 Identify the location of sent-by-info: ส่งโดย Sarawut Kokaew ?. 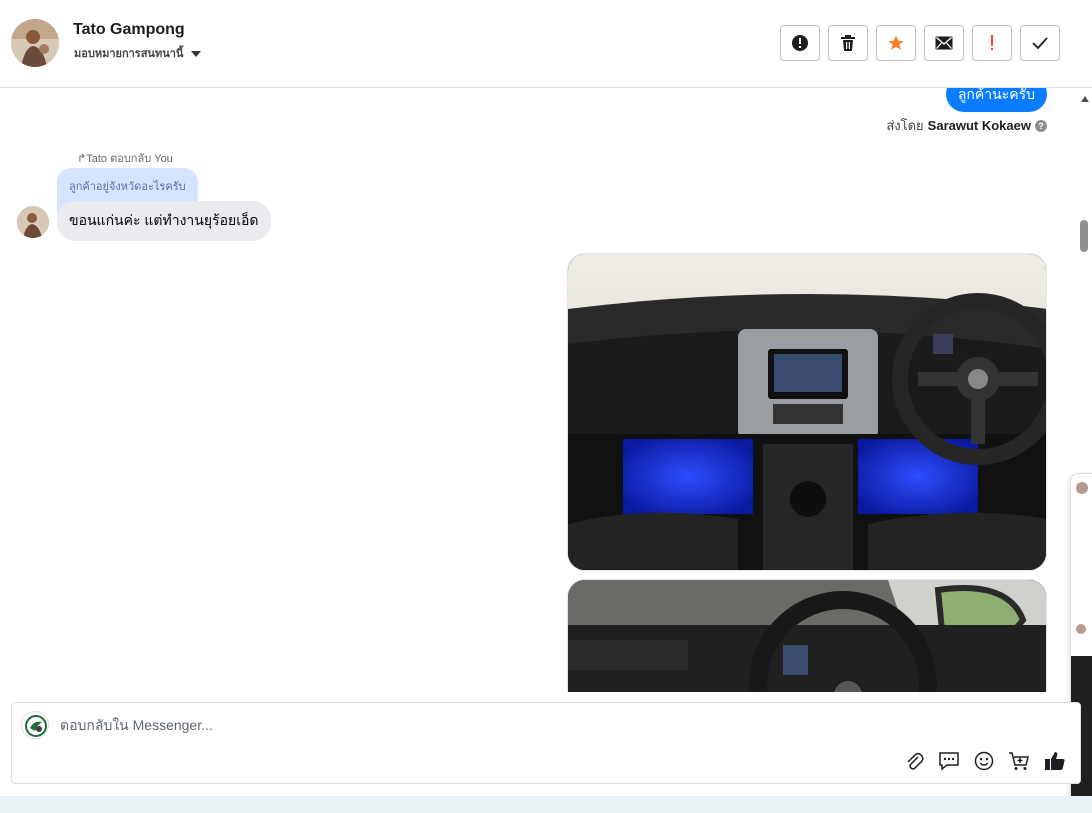
(966, 125).